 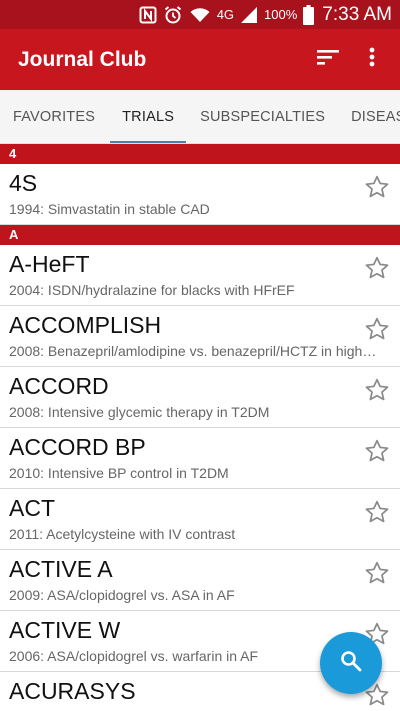 I want to click on network-type-label: 4G, so click(x=225, y=14).